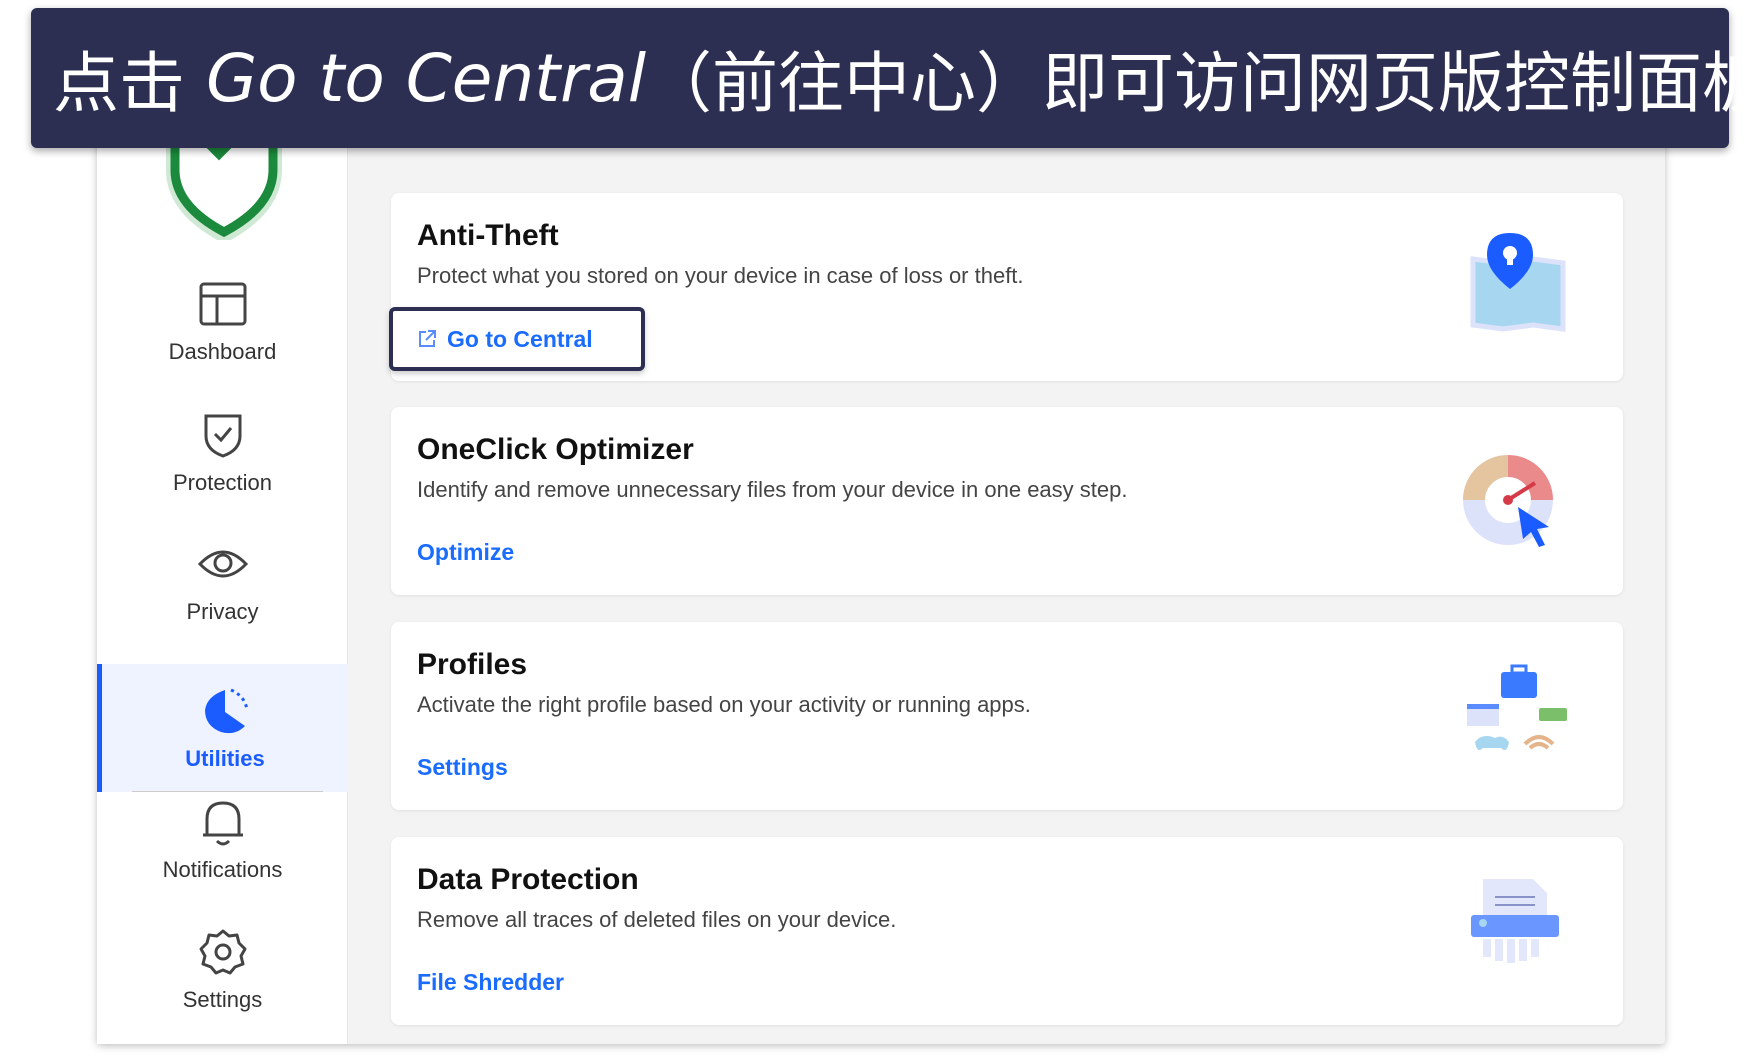 This screenshot has height=1061, width=1755. I want to click on card-title: OneClick Optimizer, so click(555, 449).